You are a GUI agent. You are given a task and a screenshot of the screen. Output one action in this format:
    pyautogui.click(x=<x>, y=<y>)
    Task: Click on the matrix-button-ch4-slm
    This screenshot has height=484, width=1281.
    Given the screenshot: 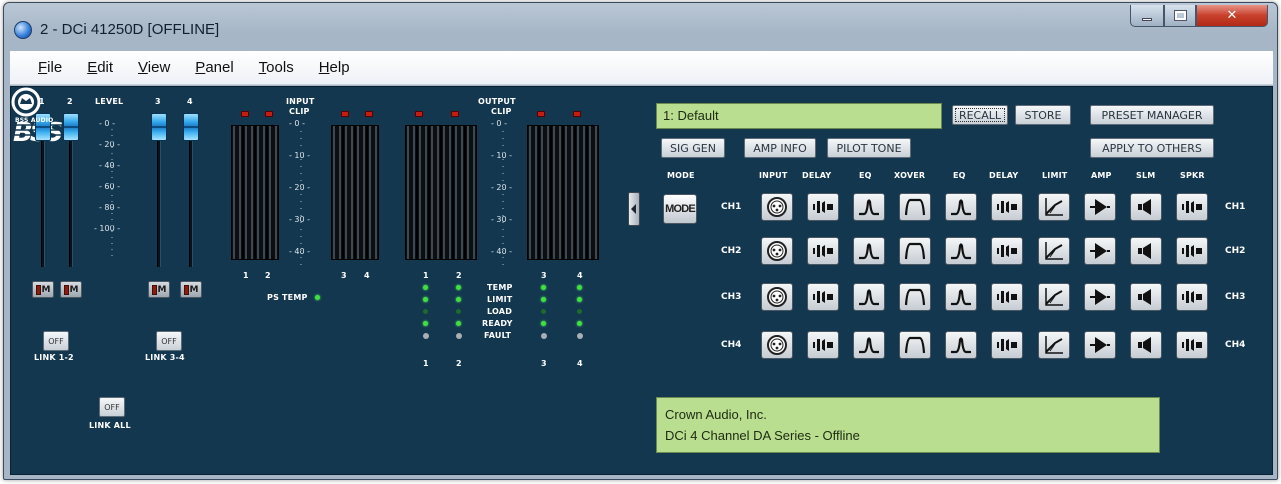 What is the action you would take?
    pyautogui.click(x=1146, y=345)
    